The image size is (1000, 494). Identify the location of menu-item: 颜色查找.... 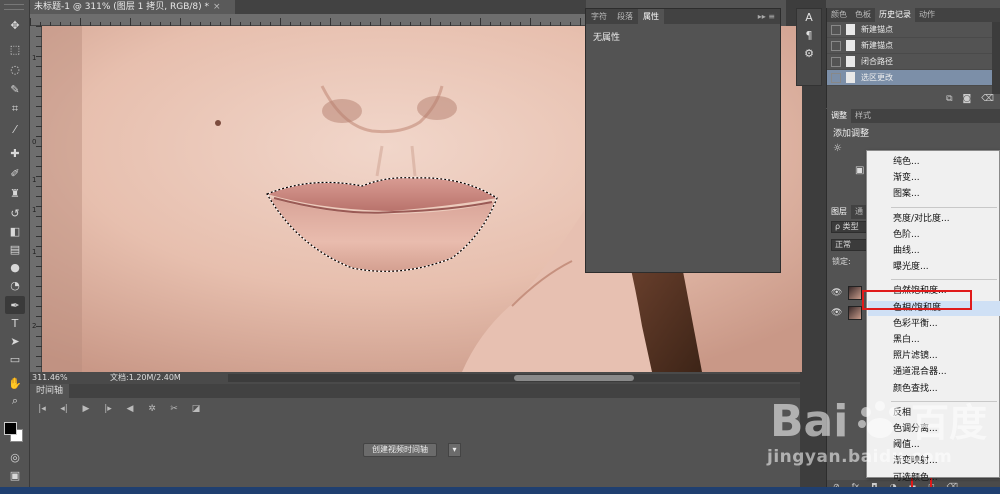
(934, 389).